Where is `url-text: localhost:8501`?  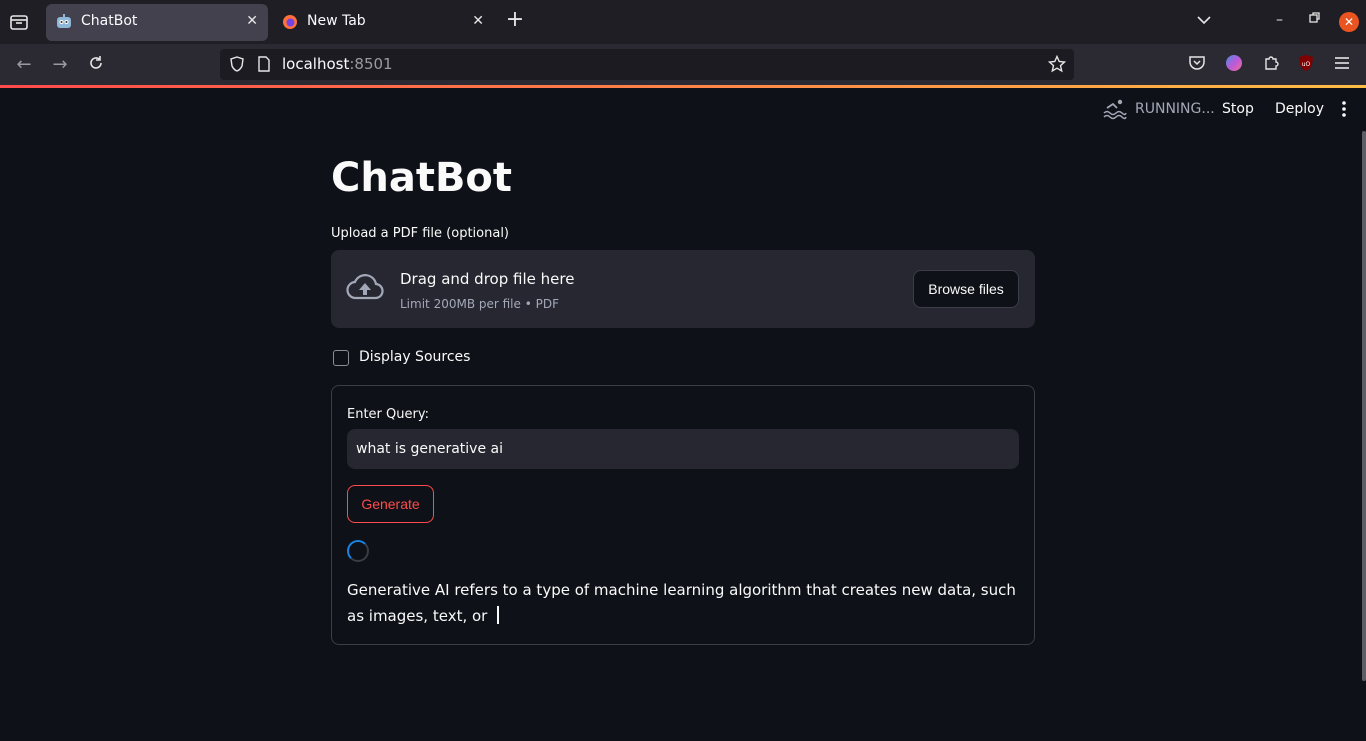
url-text: localhost:8501 is located at coordinates (337, 64).